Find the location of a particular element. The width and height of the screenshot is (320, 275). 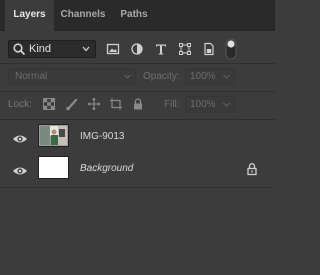

lock-all-icon is located at coordinates (138, 104).